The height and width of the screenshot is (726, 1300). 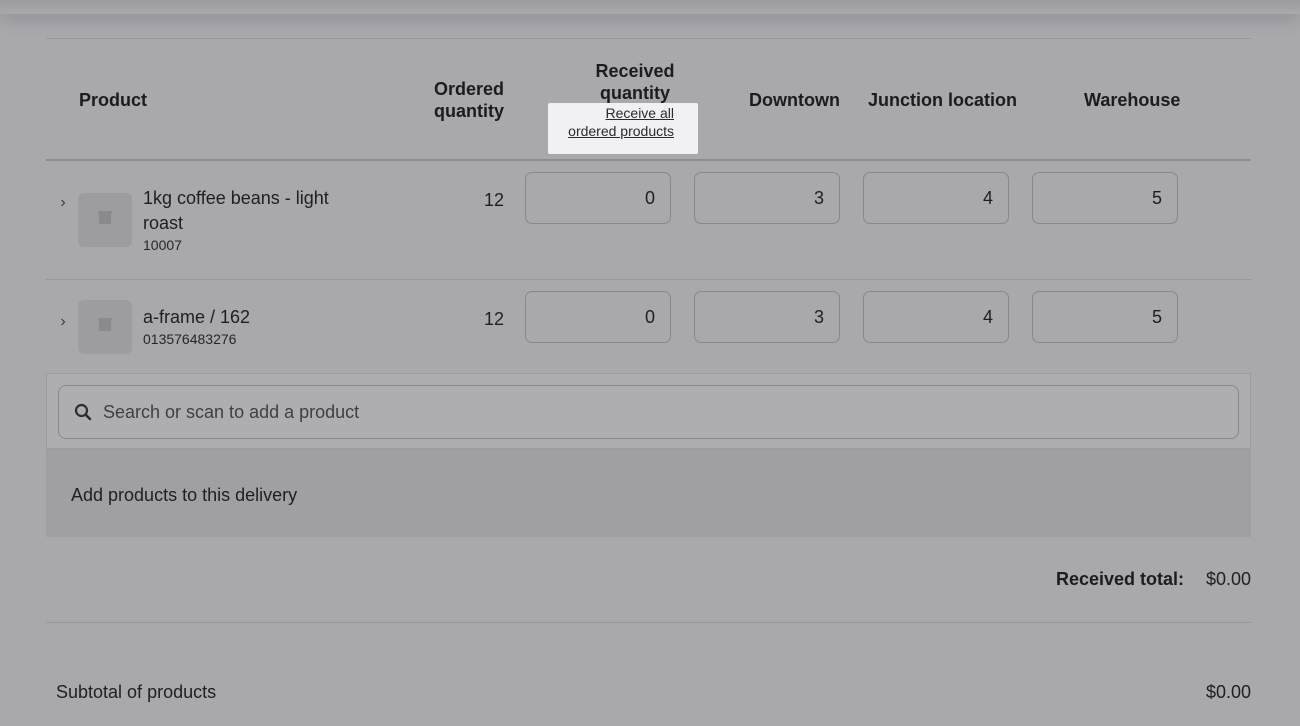 What do you see at coordinates (190, 339) in the screenshot?
I see `product-sku: 013576483276` at bounding box center [190, 339].